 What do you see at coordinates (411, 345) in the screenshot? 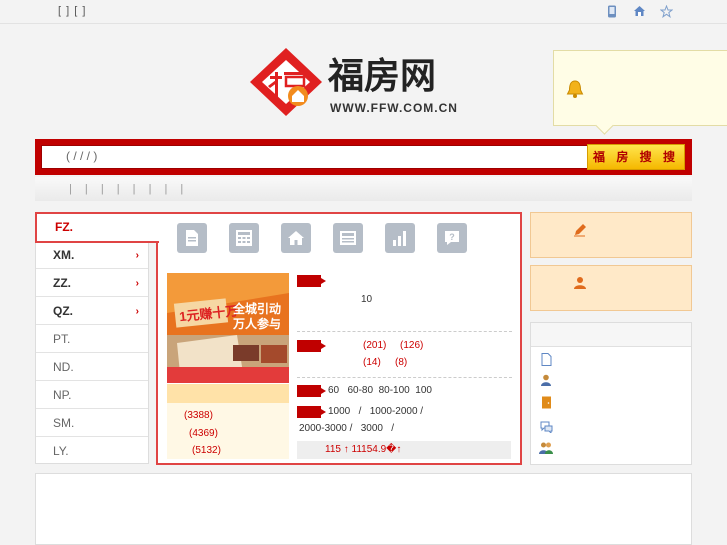
I see `listing-count: (126)` at bounding box center [411, 345].